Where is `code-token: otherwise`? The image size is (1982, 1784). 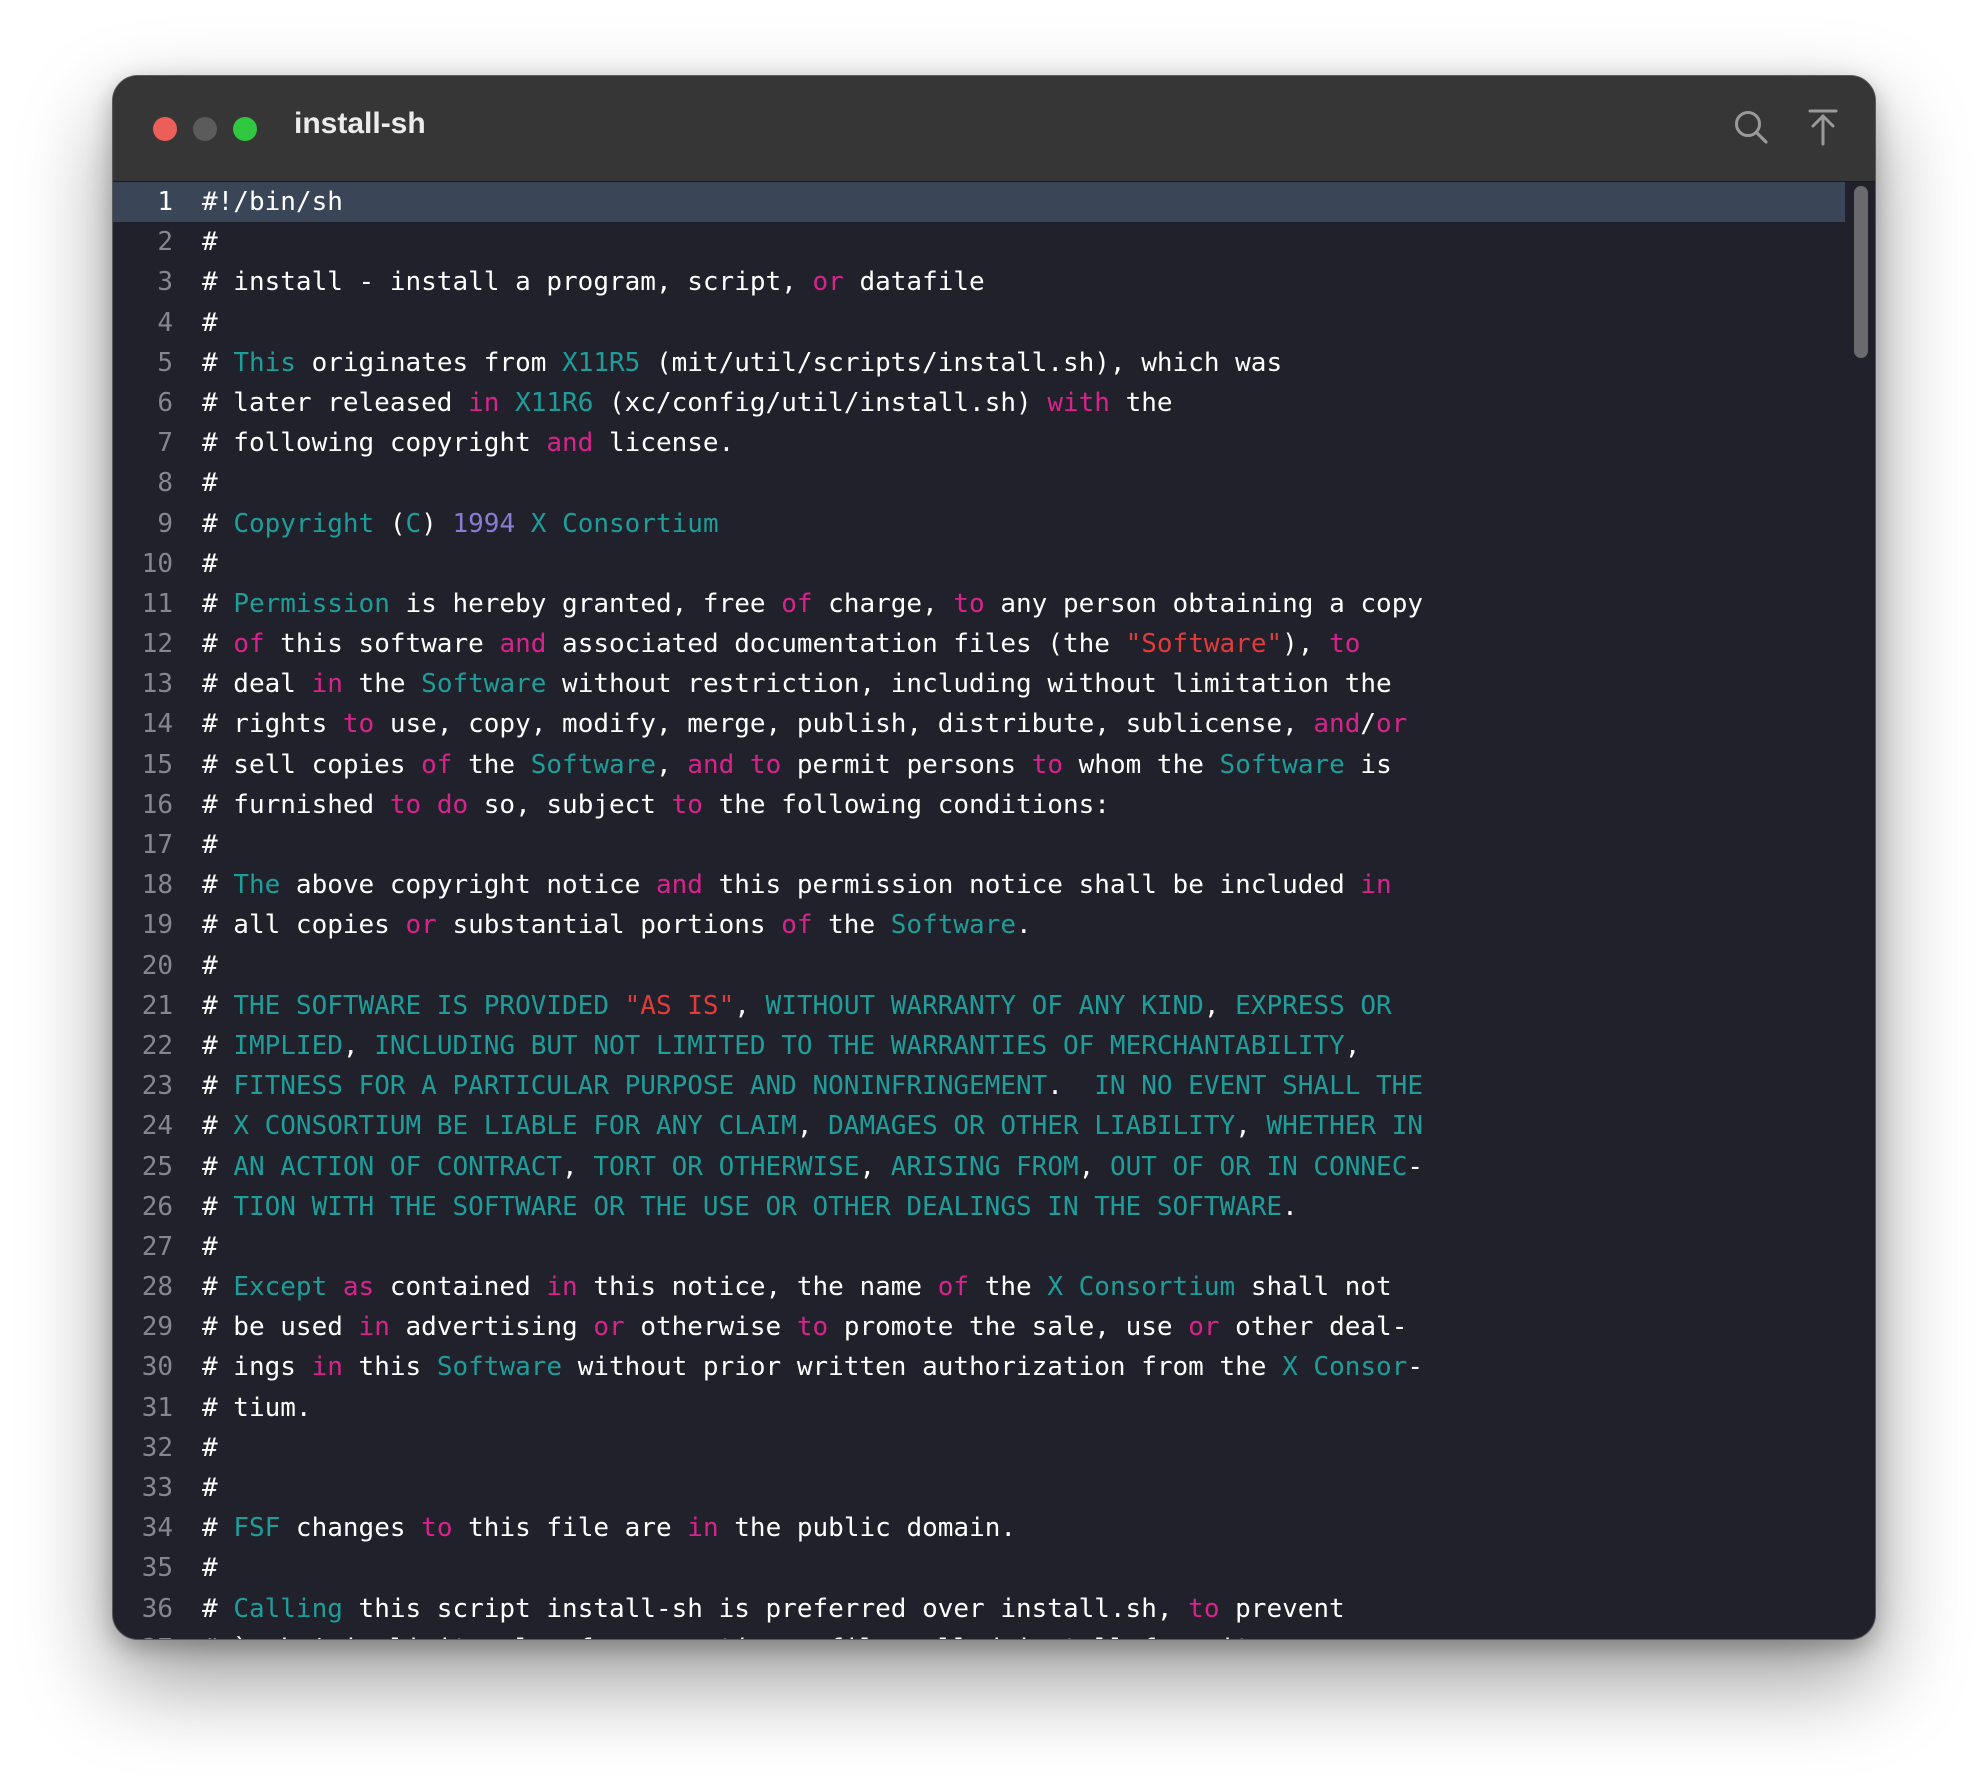 code-token: otherwise is located at coordinates (710, 1327).